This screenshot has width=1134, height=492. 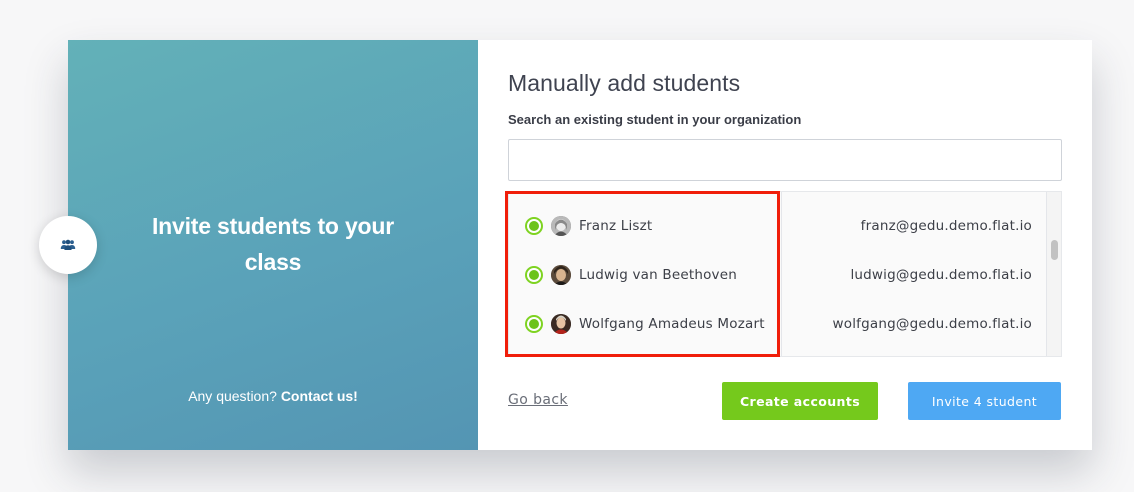 I want to click on go-back-link: Go back, so click(x=538, y=400).